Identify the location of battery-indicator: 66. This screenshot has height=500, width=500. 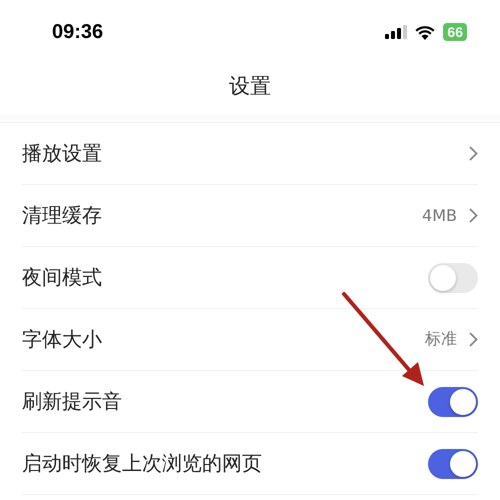
(455, 32).